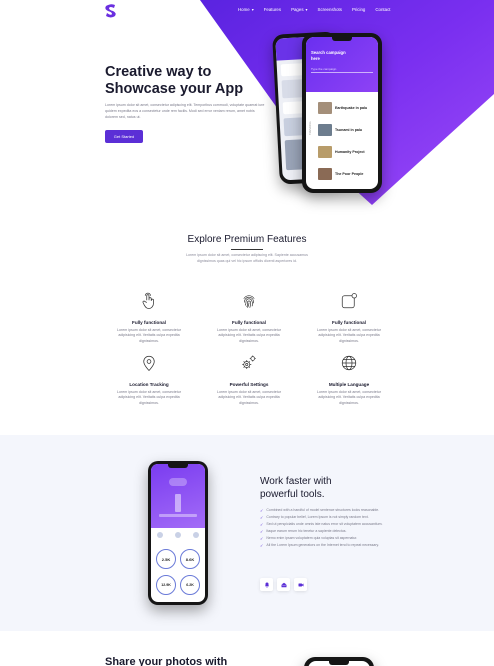 This screenshot has width=494, height=666. I want to click on mail-icon, so click(283, 584).